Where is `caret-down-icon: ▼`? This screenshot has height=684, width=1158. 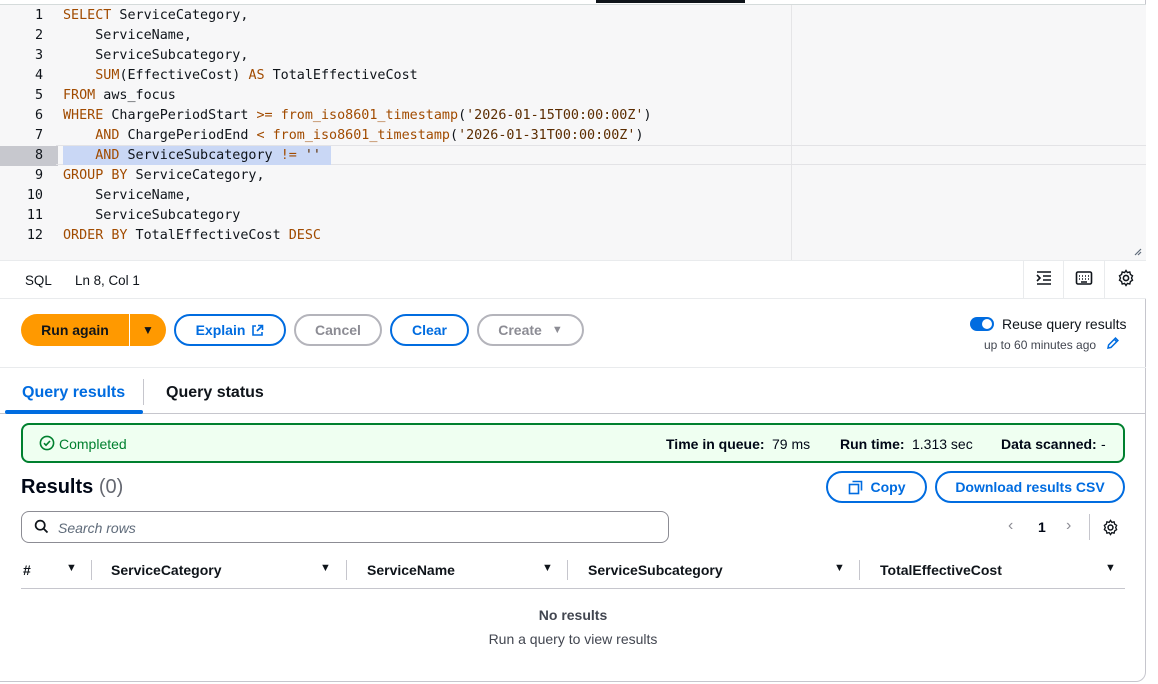
caret-down-icon: ▼ is located at coordinates (148, 330).